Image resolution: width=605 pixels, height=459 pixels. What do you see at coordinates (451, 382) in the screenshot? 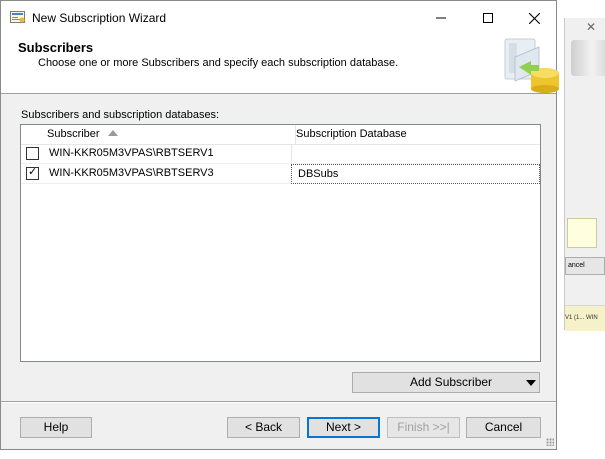
I see `add-subscriber-label: Add Subscriber` at bounding box center [451, 382].